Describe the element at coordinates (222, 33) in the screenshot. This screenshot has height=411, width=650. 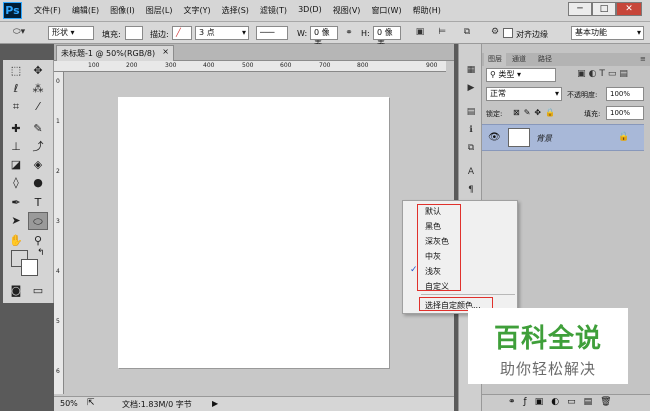
I see `stroke-size-field: 3 点 ▾` at that location.